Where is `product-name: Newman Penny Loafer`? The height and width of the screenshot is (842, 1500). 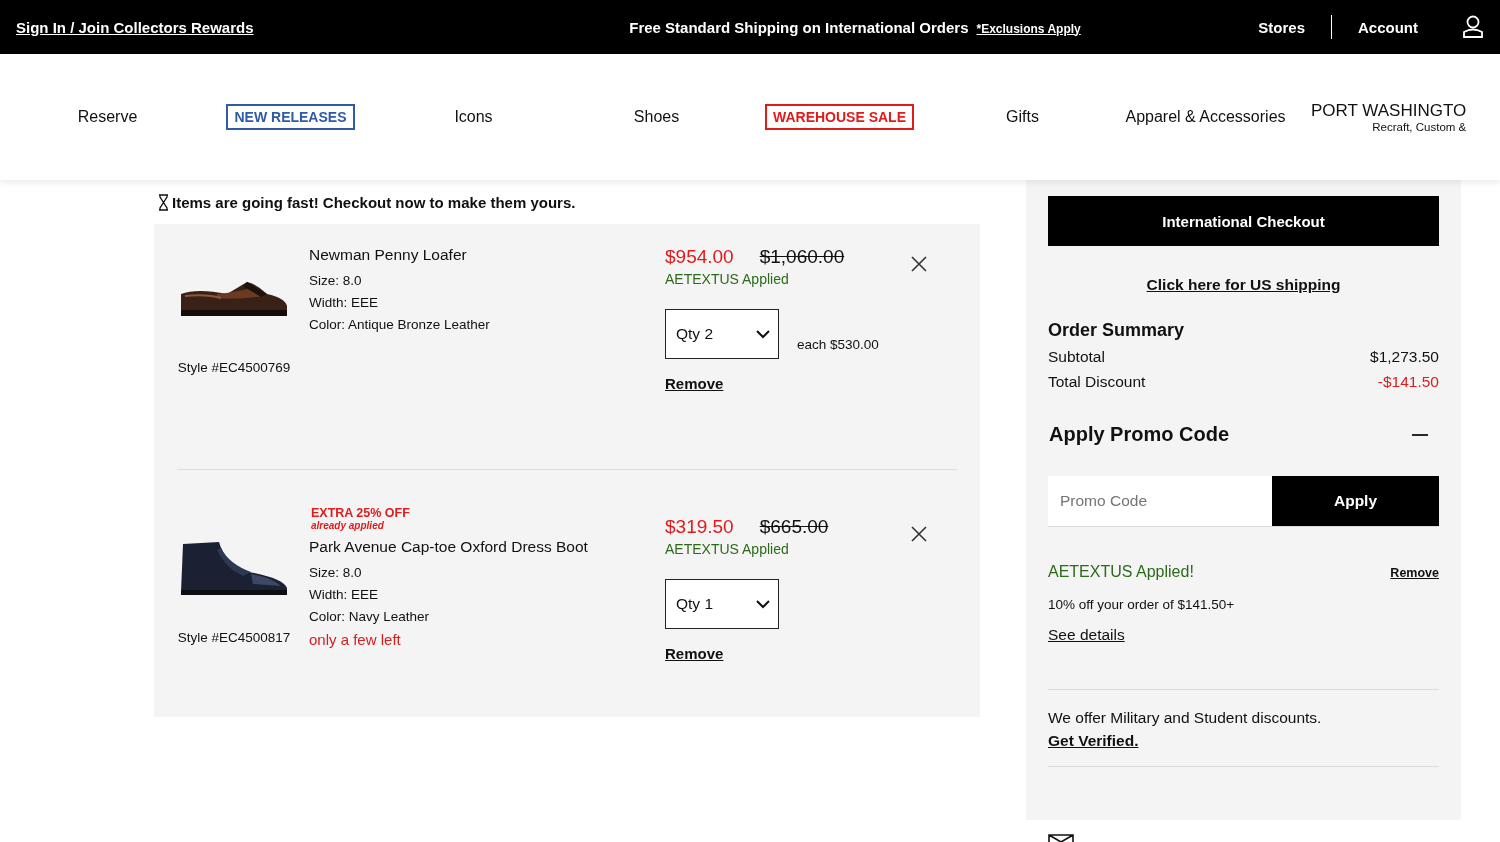 product-name: Newman Penny Loafer is located at coordinates (487, 255).